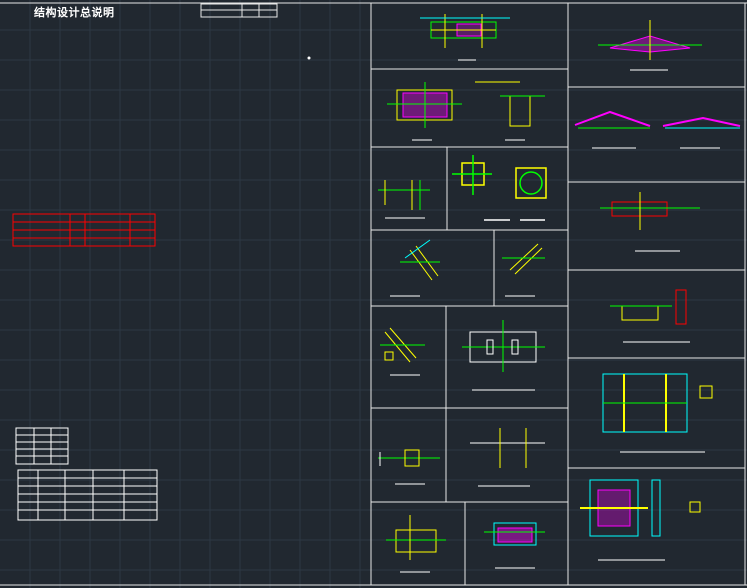 The image size is (747, 588). Describe the element at coordinates (84, 230) in the screenshot. I see `red-table` at that location.